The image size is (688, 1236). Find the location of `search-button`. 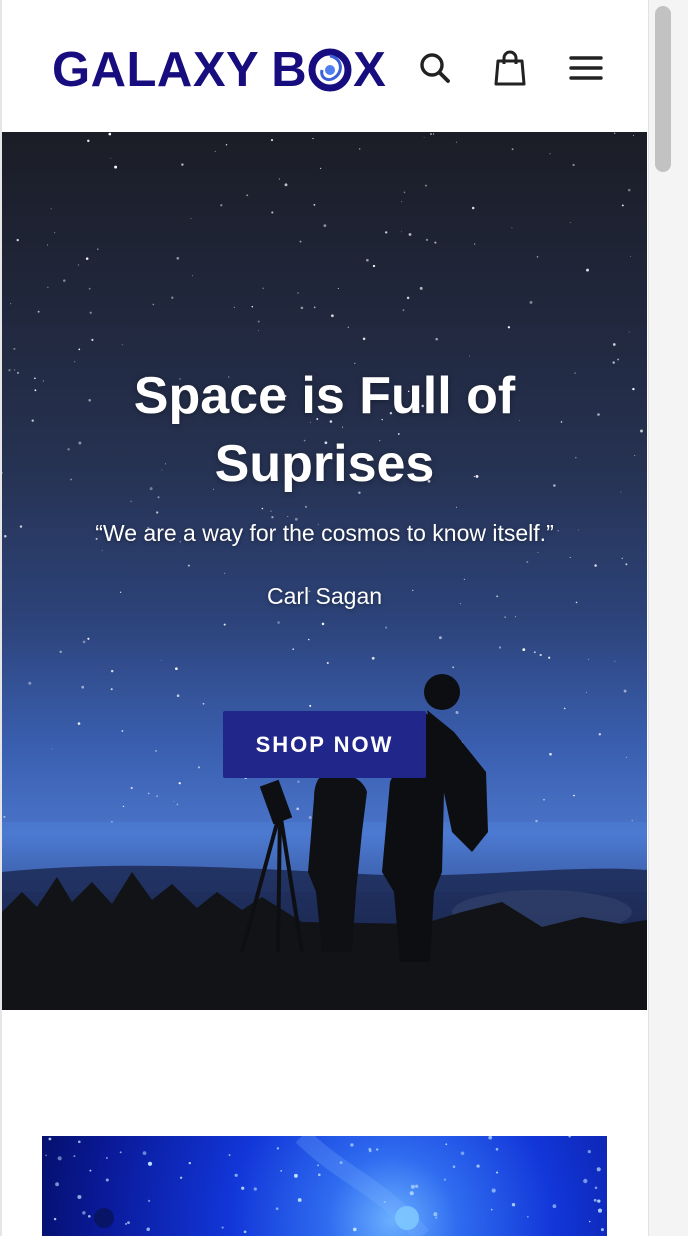

search-button is located at coordinates (435, 68).